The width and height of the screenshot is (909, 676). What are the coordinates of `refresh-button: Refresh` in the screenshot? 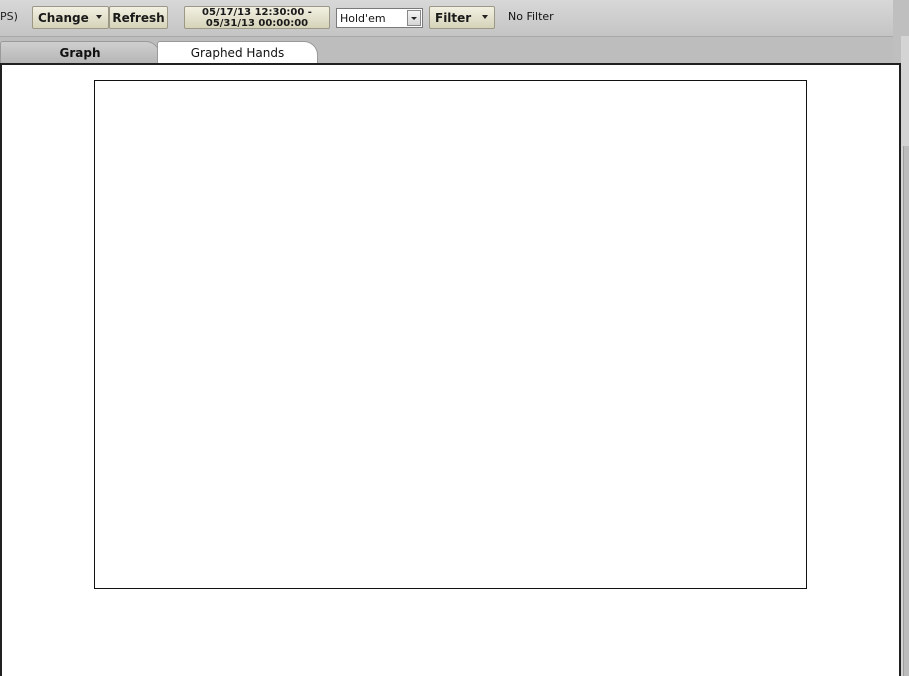 It's located at (138, 17).